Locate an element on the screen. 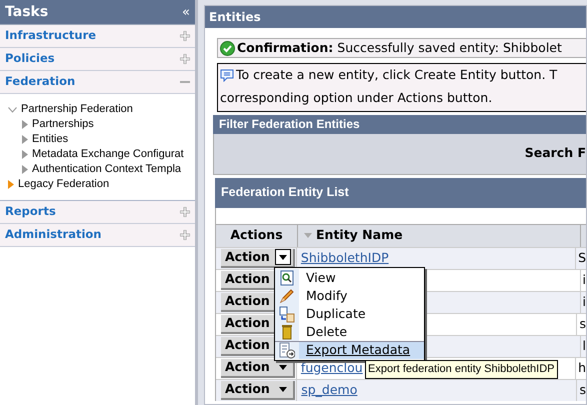  menu-item: Export Metadata is located at coordinates (349, 350).